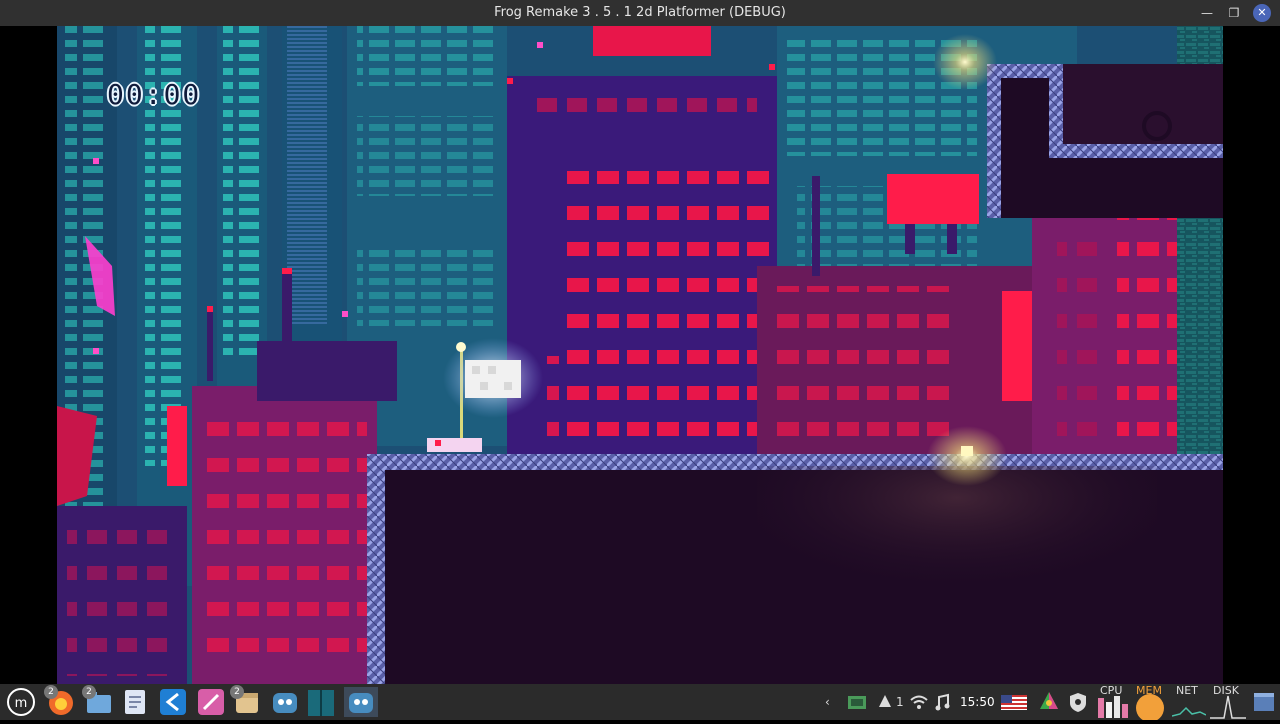 The width and height of the screenshot is (1280, 724). I want to click on svg-text: m, so click(21, 703).